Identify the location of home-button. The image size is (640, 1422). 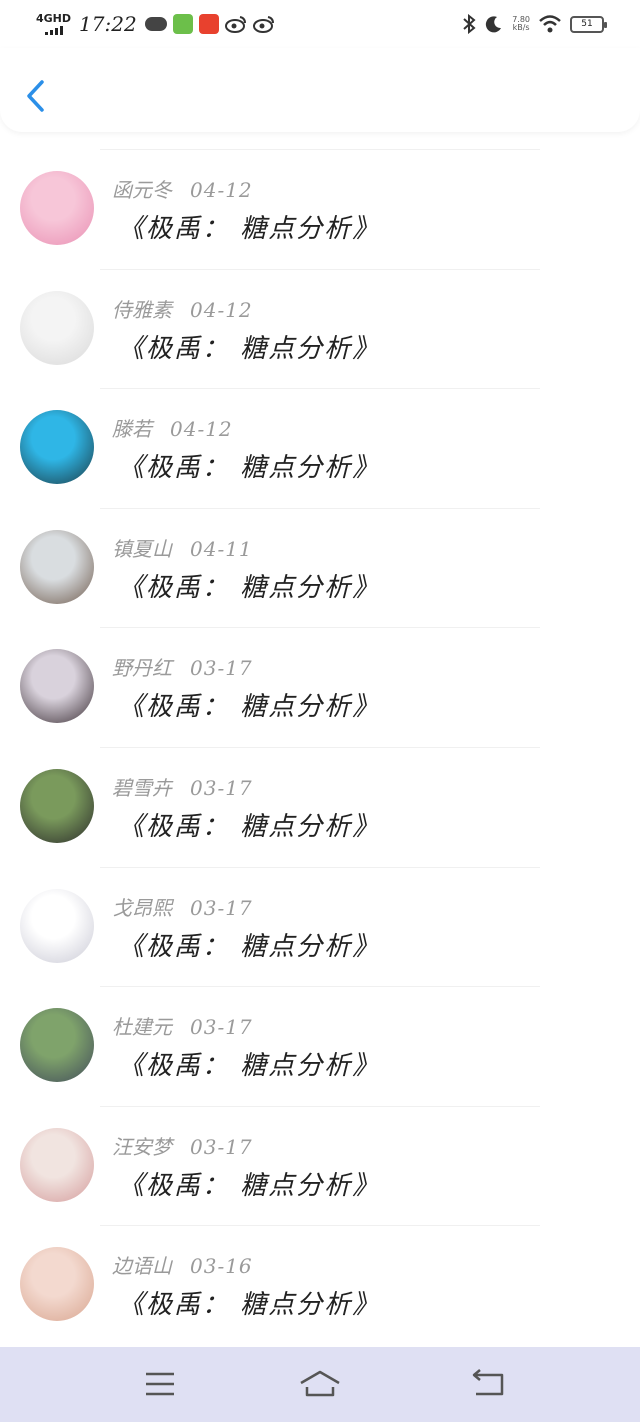
(320, 1385).